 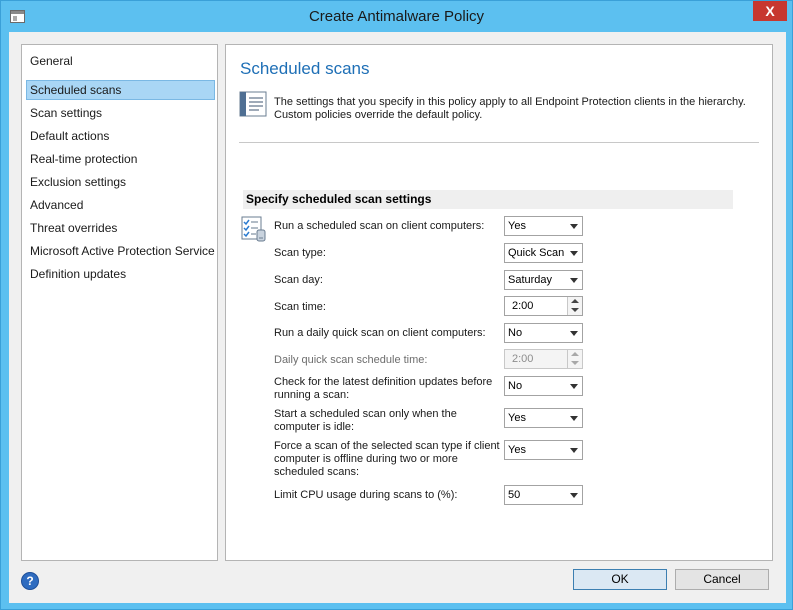 What do you see at coordinates (120, 136) in the screenshot?
I see `sidebar-item-default-actions: Default actions` at bounding box center [120, 136].